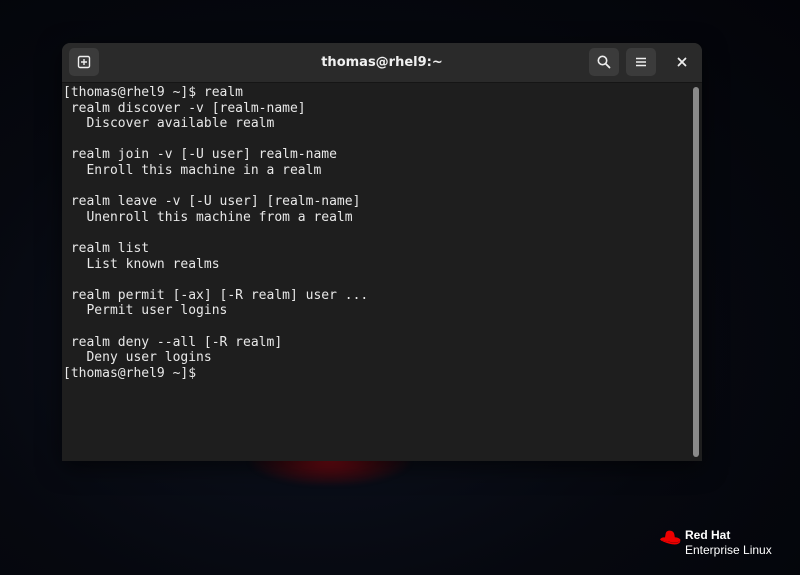 The height and width of the screenshot is (575, 800). I want to click on terminal-line: realm join -v [-U user] realm-name, so click(200, 155).